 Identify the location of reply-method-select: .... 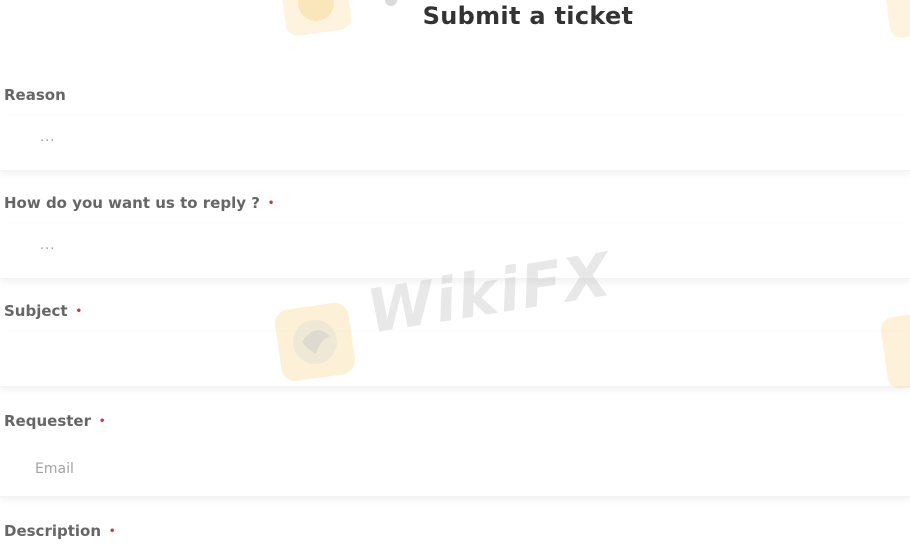
(455, 251).